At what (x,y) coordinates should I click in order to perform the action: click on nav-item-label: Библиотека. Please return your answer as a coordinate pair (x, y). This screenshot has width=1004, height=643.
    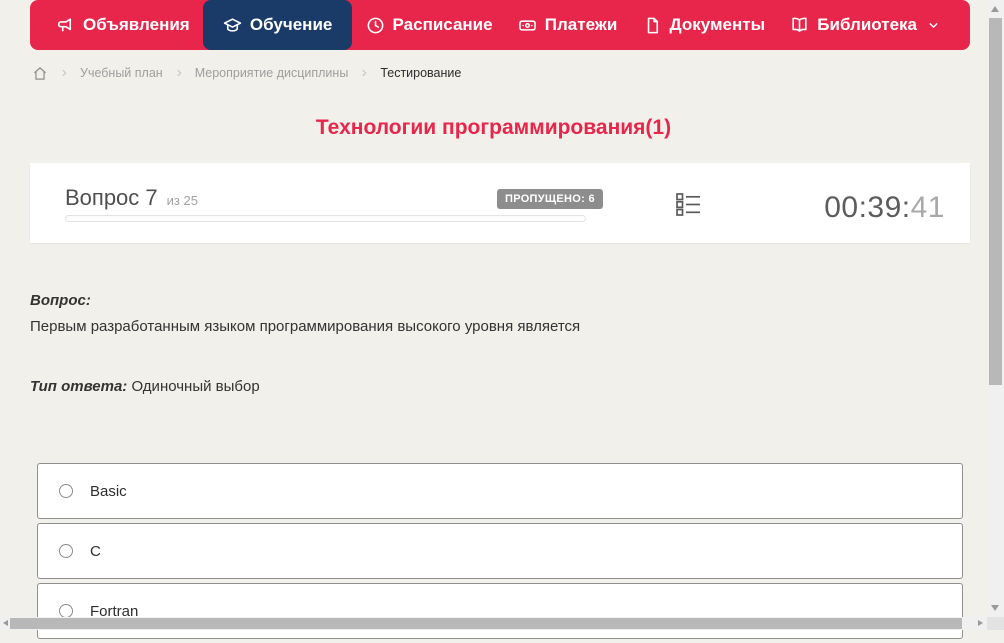
    Looking at the image, I should click on (867, 24).